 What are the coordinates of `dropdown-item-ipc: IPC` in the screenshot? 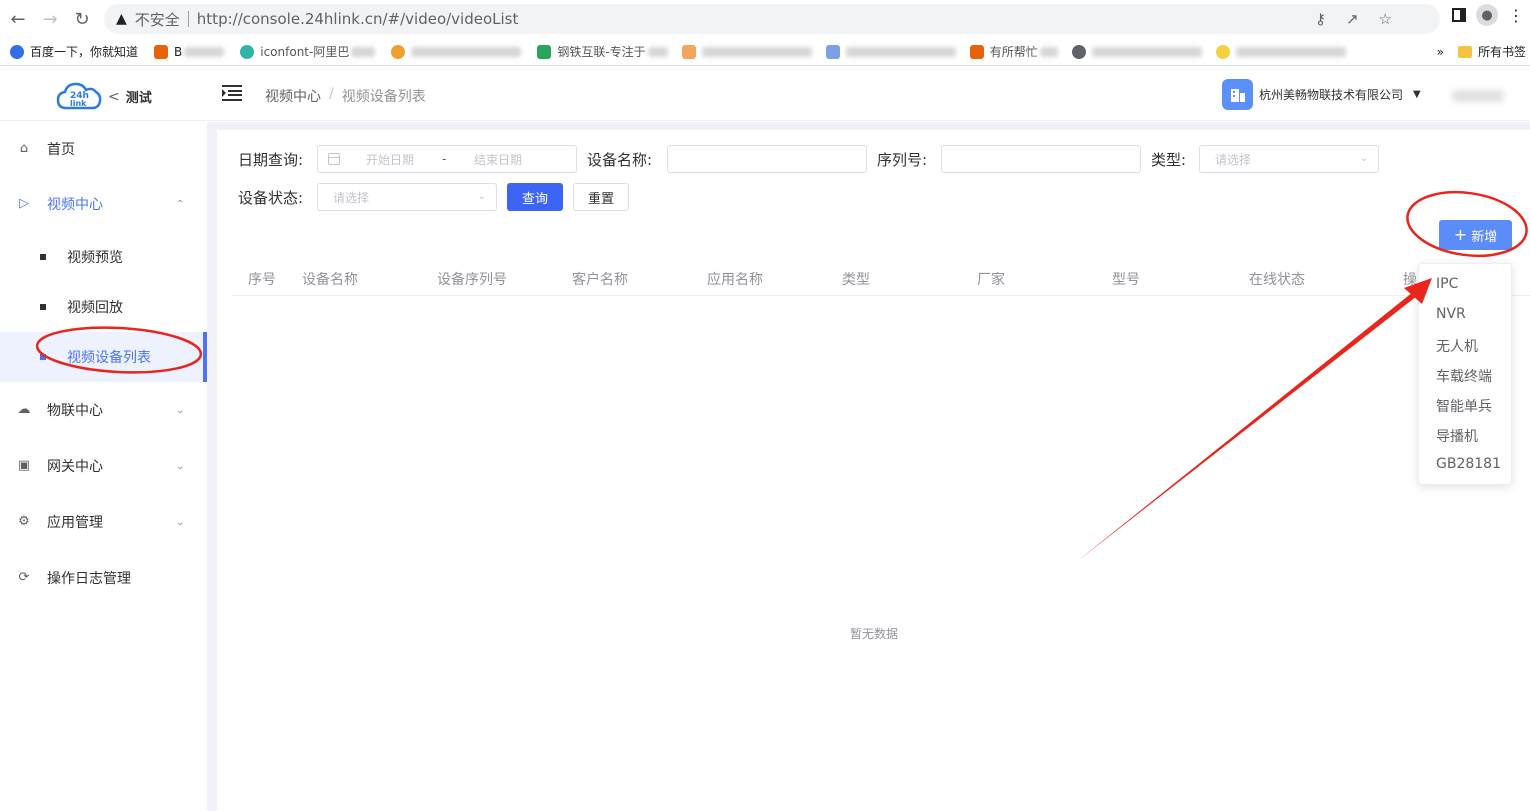 It's located at (1447, 284).